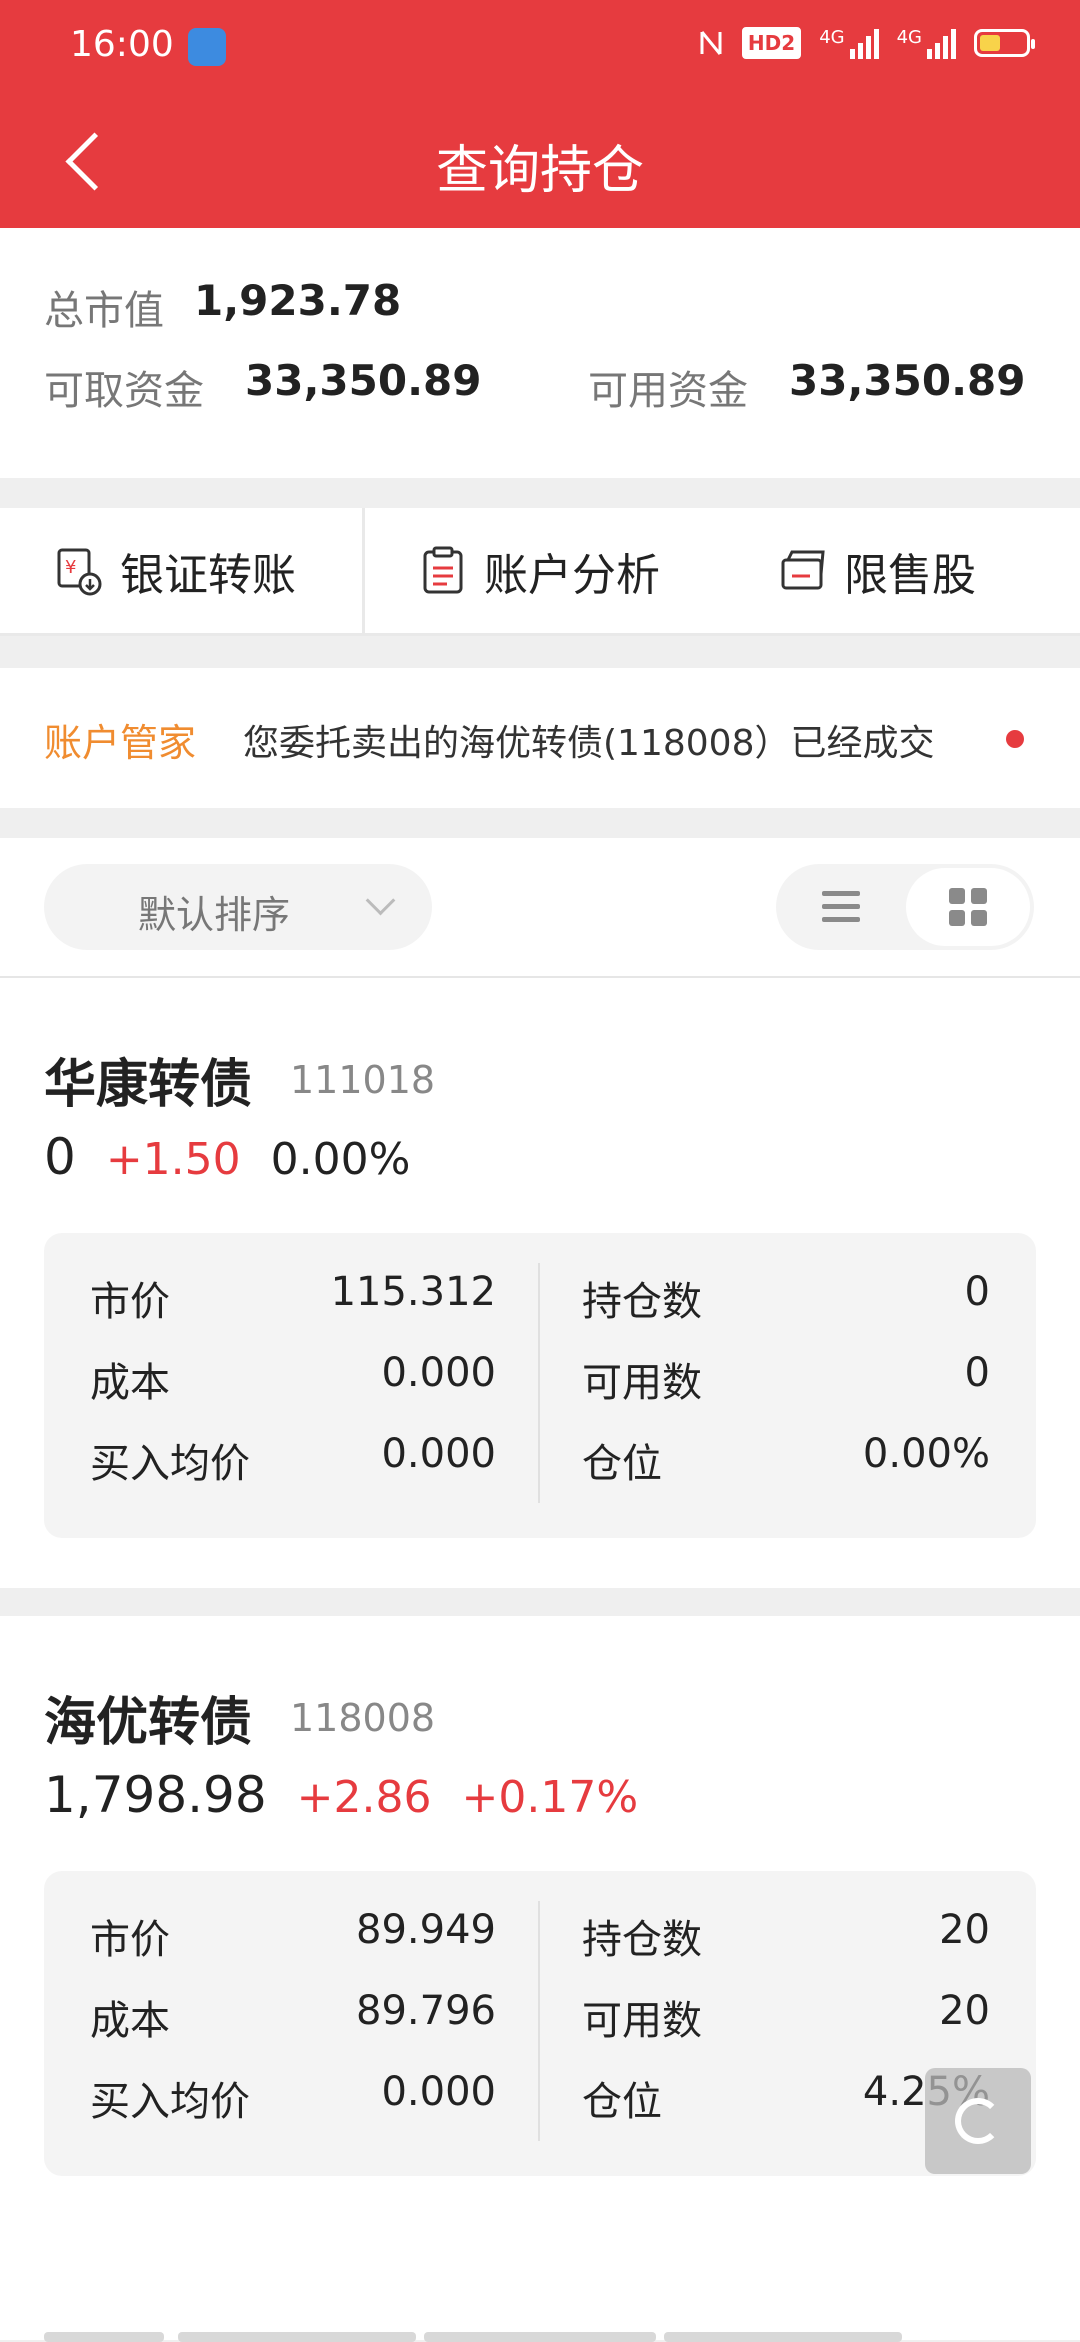 The width and height of the screenshot is (1080, 2342). Describe the element at coordinates (426, 1930) in the screenshot. I see `market-price-value: 89.949` at that location.